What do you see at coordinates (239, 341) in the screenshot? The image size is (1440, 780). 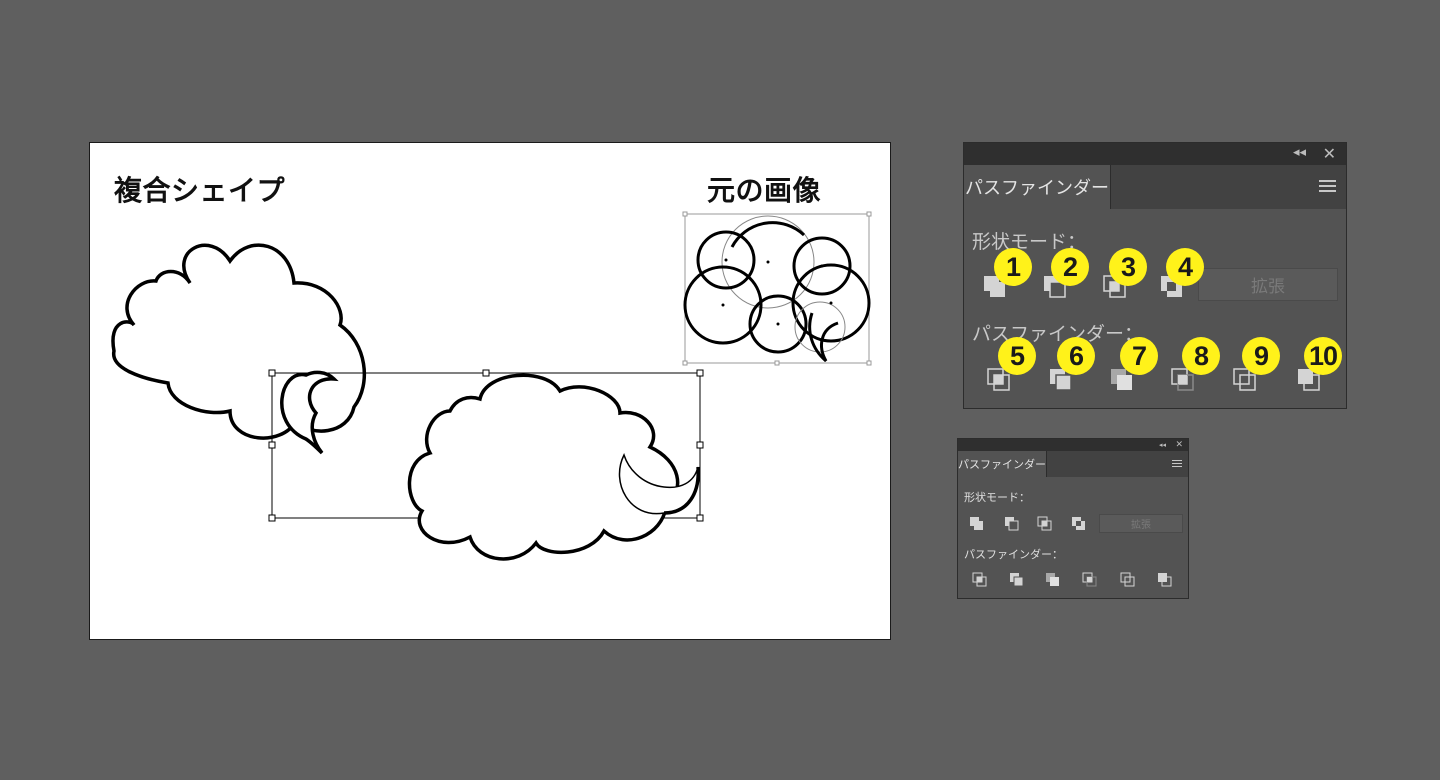 I see `cloud-shape-left` at bounding box center [239, 341].